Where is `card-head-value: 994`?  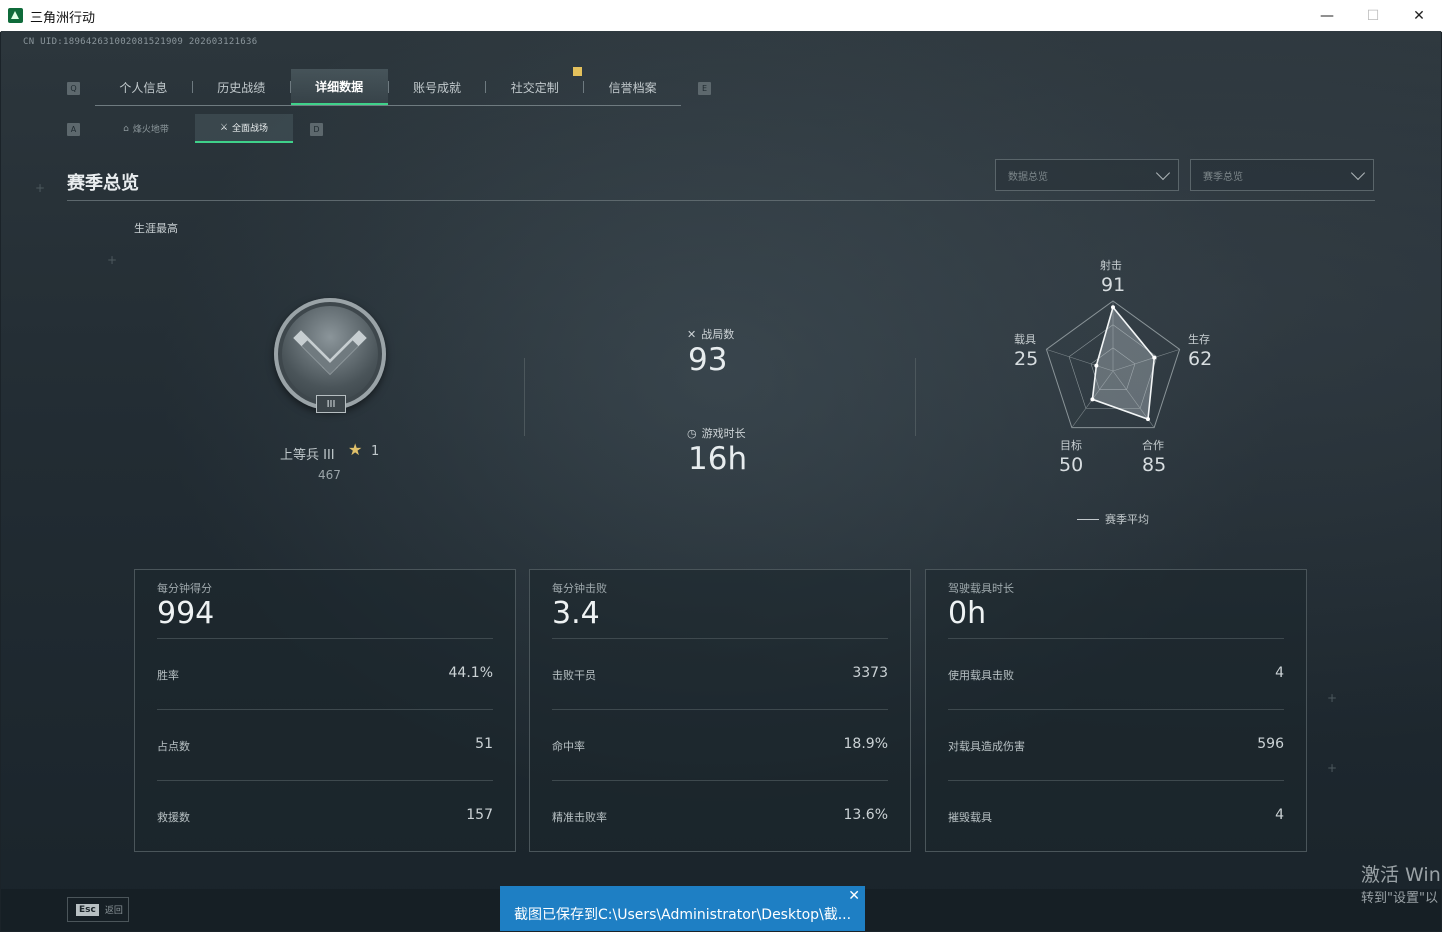 card-head-value: 994 is located at coordinates (186, 613).